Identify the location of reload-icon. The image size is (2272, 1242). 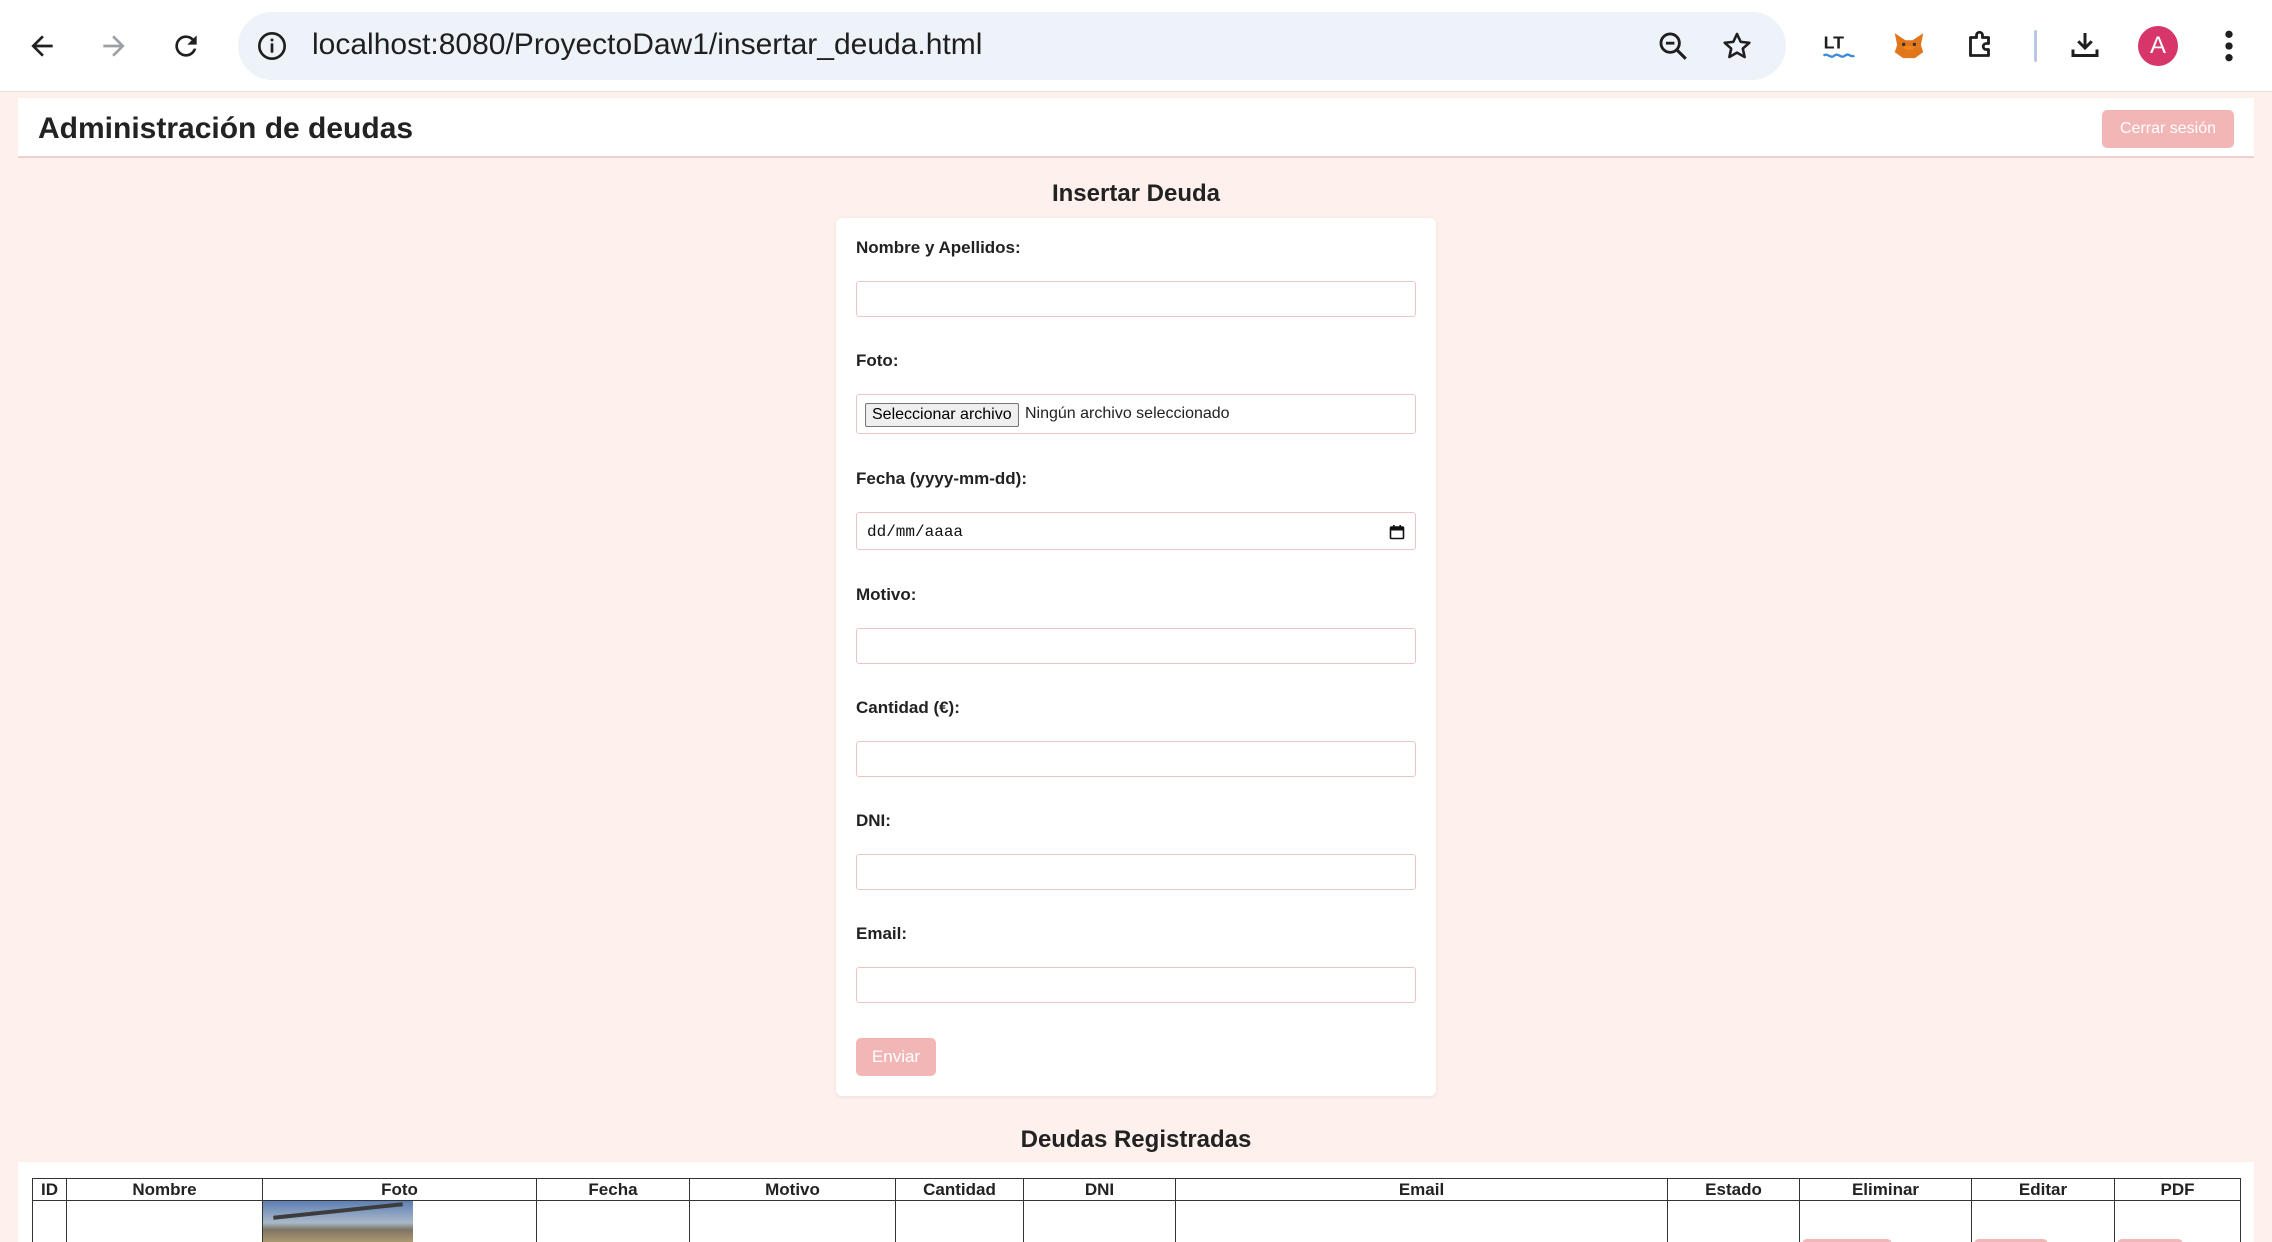
(186, 46).